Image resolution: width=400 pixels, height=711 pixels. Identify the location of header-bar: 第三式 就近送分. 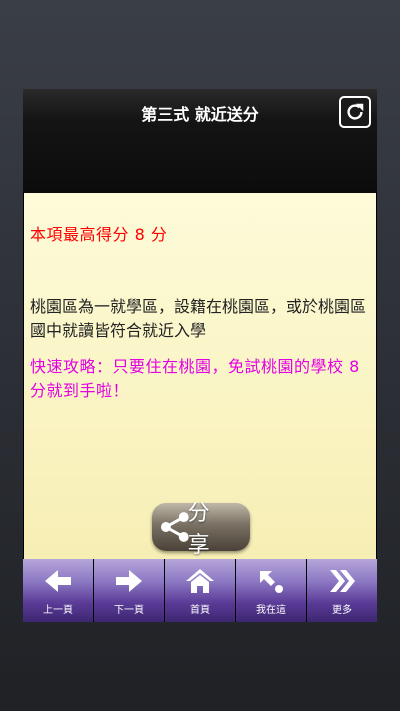
(200, 141).